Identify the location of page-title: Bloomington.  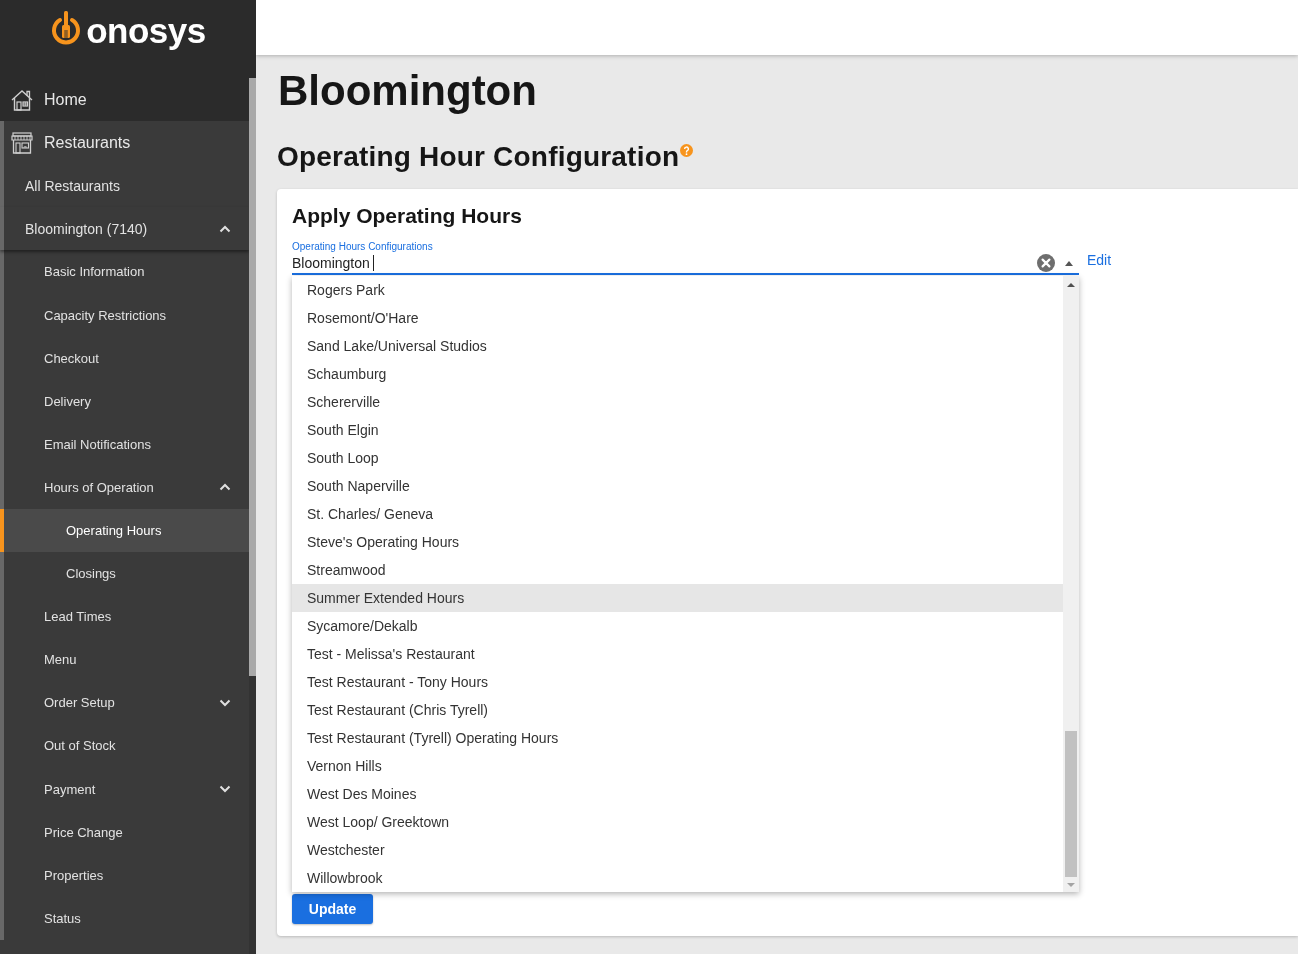
(407, 91).